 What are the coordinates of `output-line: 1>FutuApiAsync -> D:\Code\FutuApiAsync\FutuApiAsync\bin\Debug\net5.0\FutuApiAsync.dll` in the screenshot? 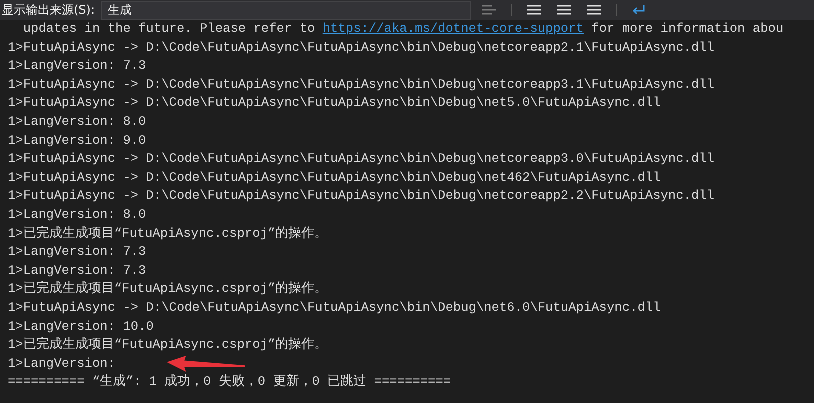 It's located at (334, 103).